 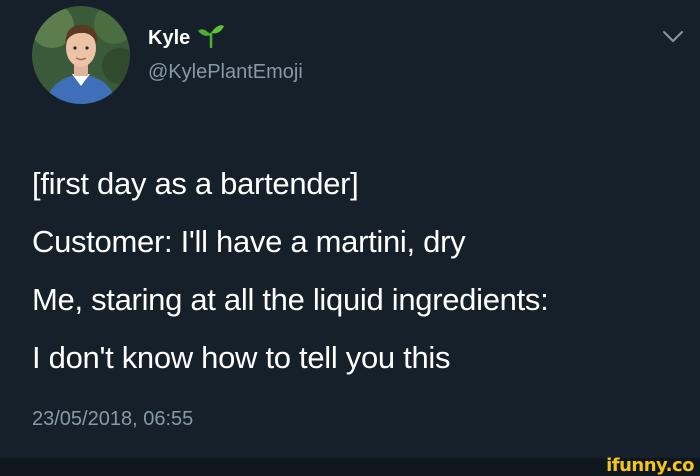 What do you see at coordinates (112, 419) in the screenshot?
I see `tweet-timestamp: 23/05/2018, 06:55` at bounding box center [112, 419].